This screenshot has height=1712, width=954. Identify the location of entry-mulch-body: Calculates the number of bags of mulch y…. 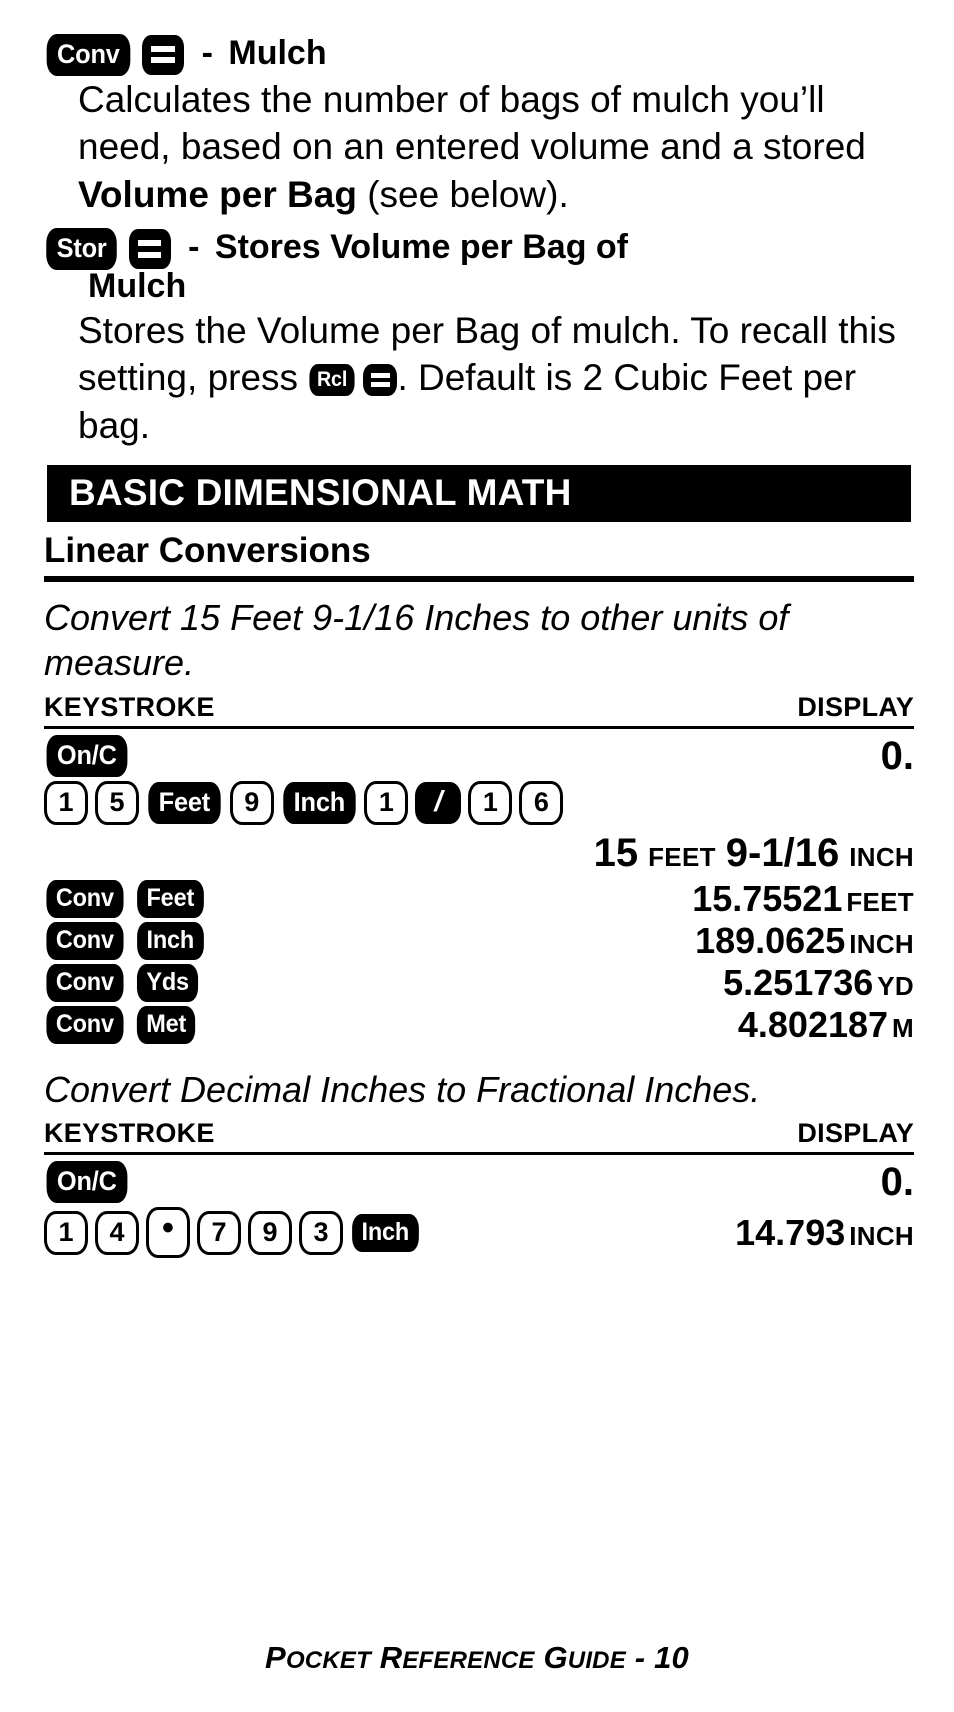
(479, 147).